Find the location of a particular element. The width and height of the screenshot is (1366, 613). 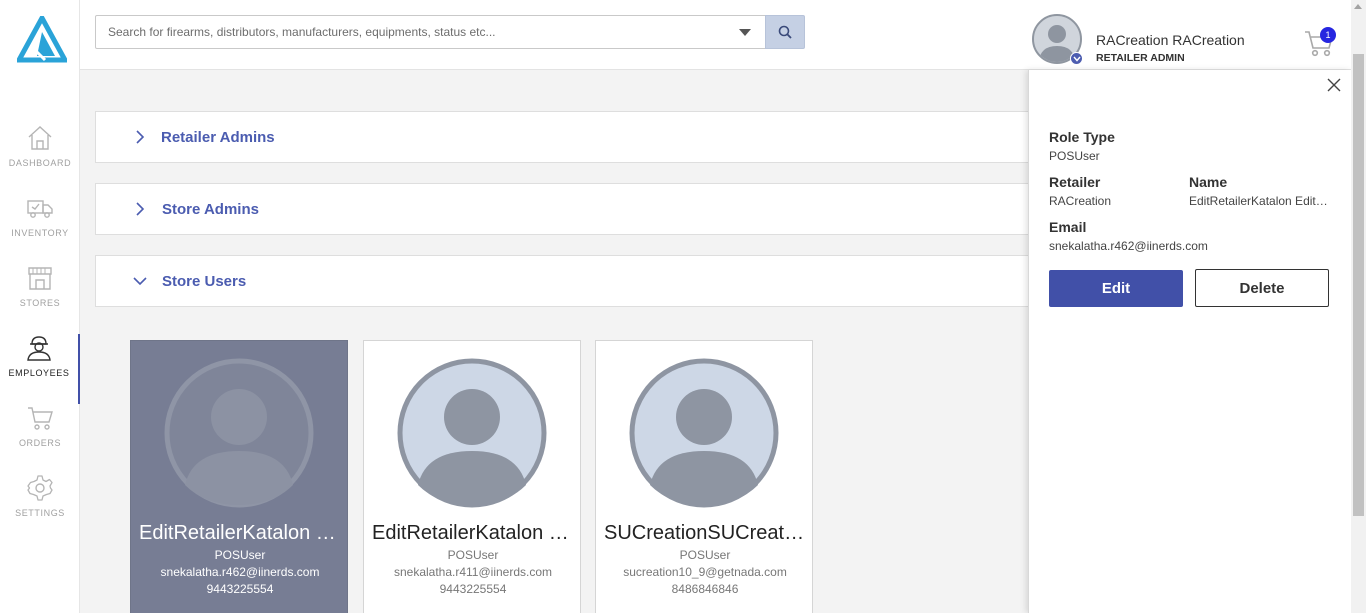

delete-button: Delete is located at coordinates (1262, 288).